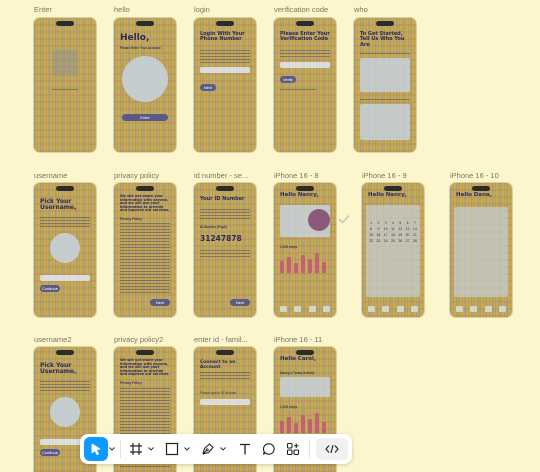 Image resolution: width=540 pixels, height=472 pixels. What do you see at coordinates (415, 229) in the screenshot?
I see `calendar-day: 14` at bounding box center [415, 229].